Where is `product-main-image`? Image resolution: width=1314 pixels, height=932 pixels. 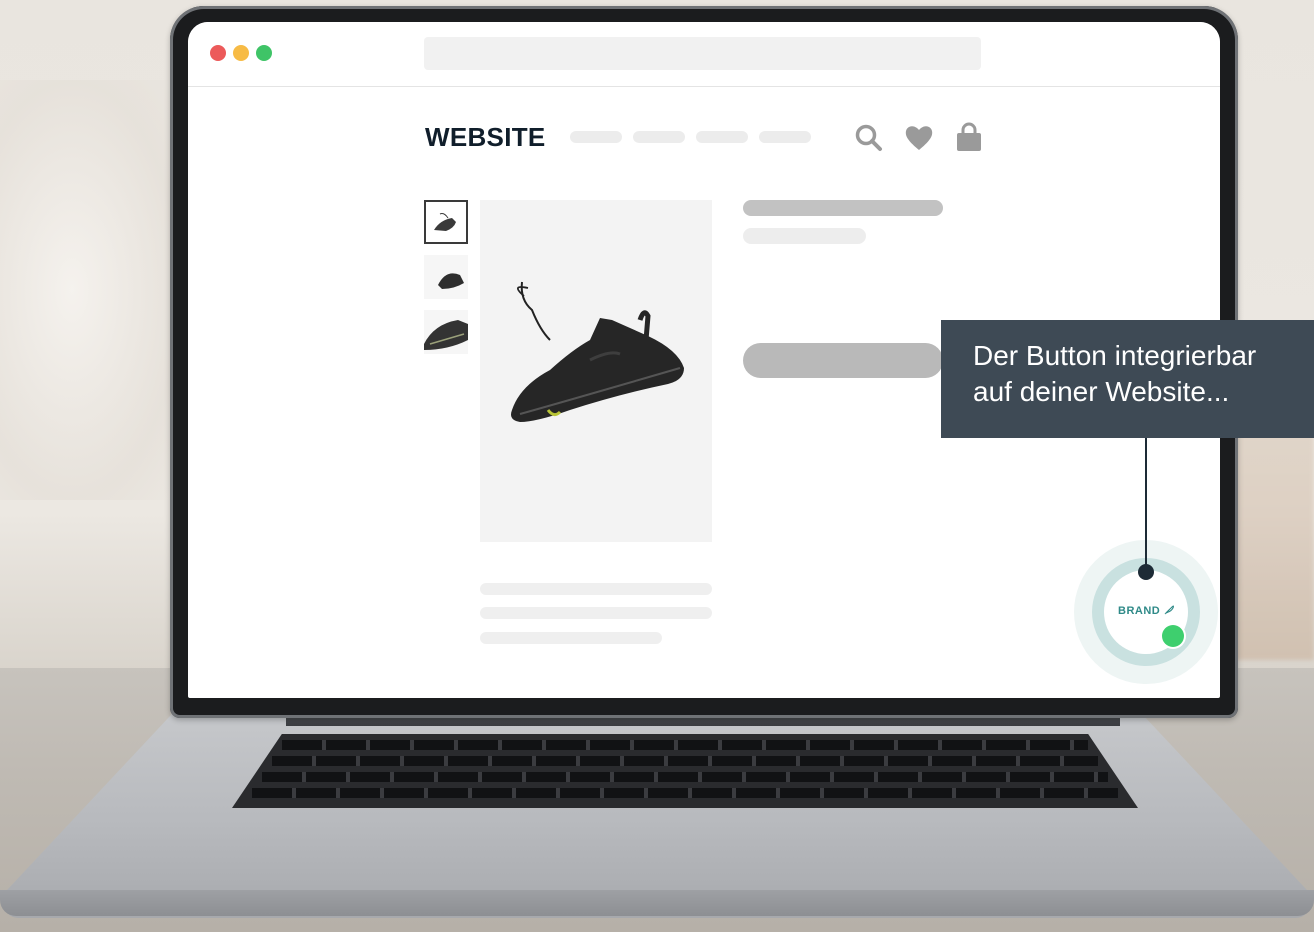
product-main-image is located at coordinates (596, 371).